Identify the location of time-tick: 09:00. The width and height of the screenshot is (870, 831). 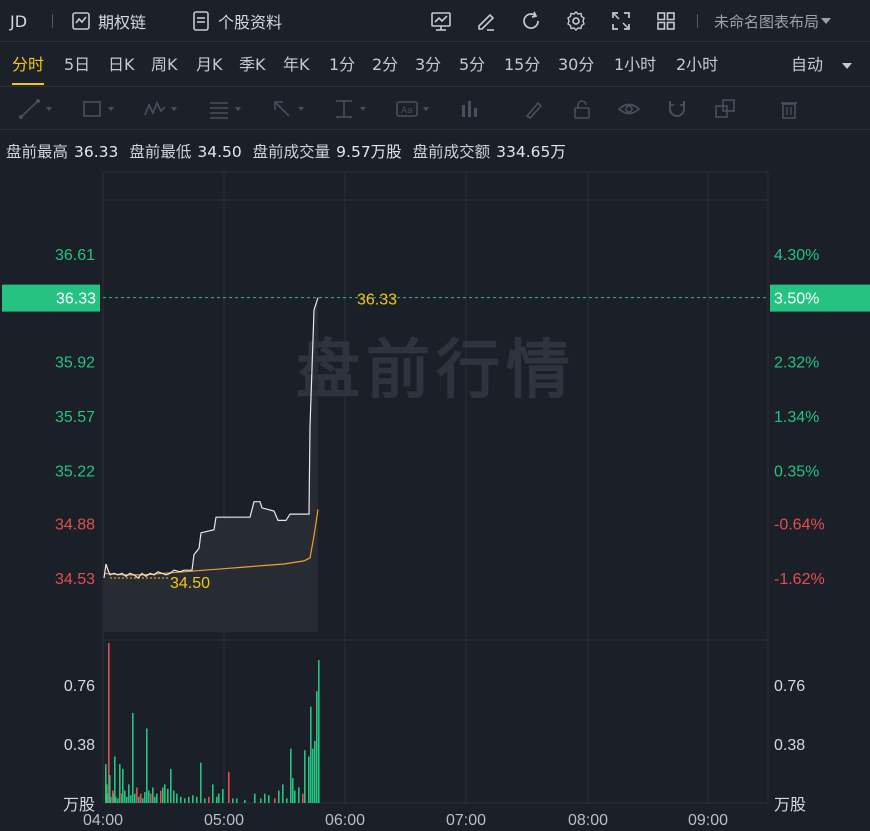
(708, 820).